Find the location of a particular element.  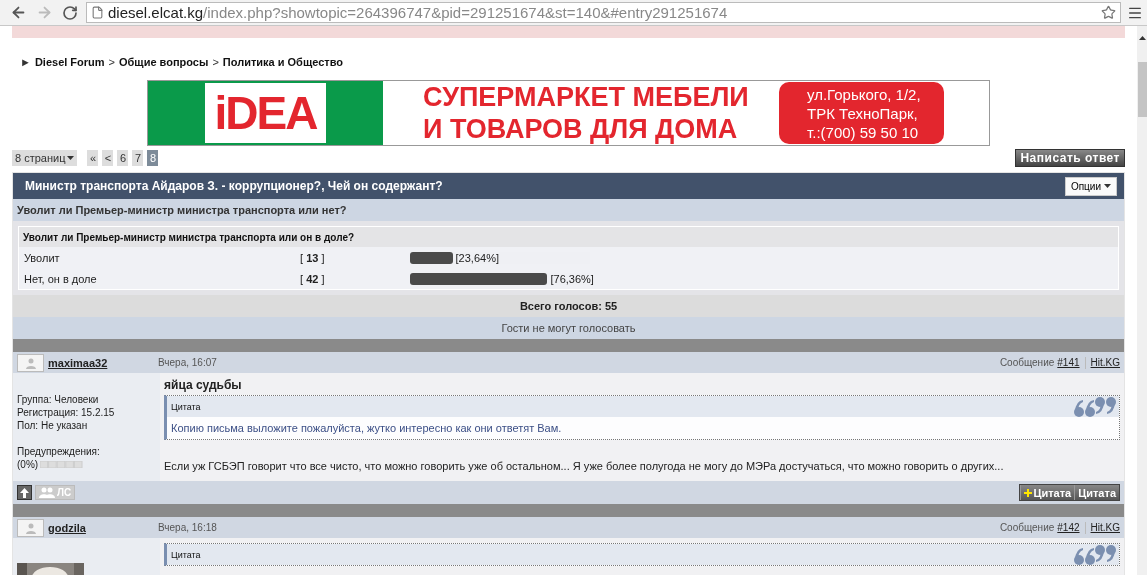

scroll-up-button is located at coordinates (24, 492).